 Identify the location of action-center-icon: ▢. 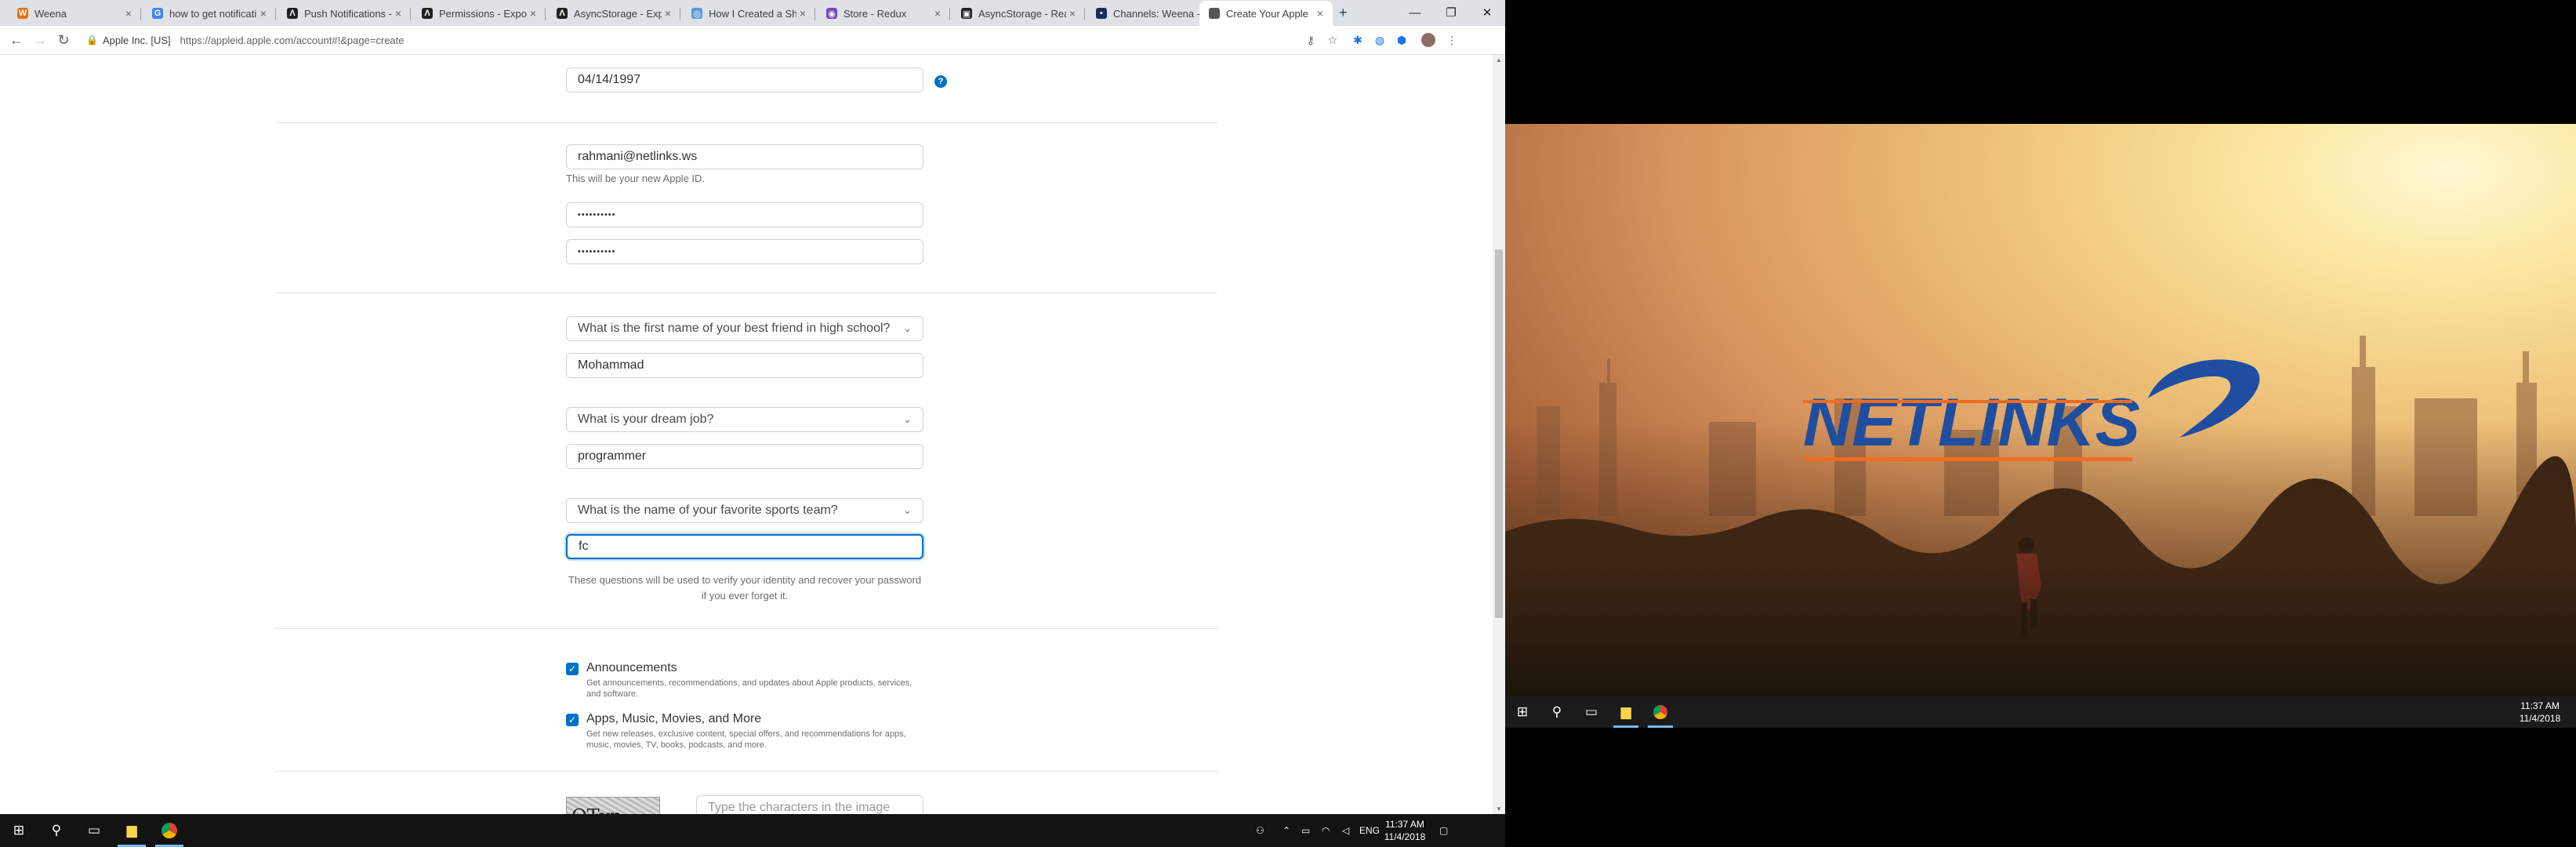
(1444, 830).